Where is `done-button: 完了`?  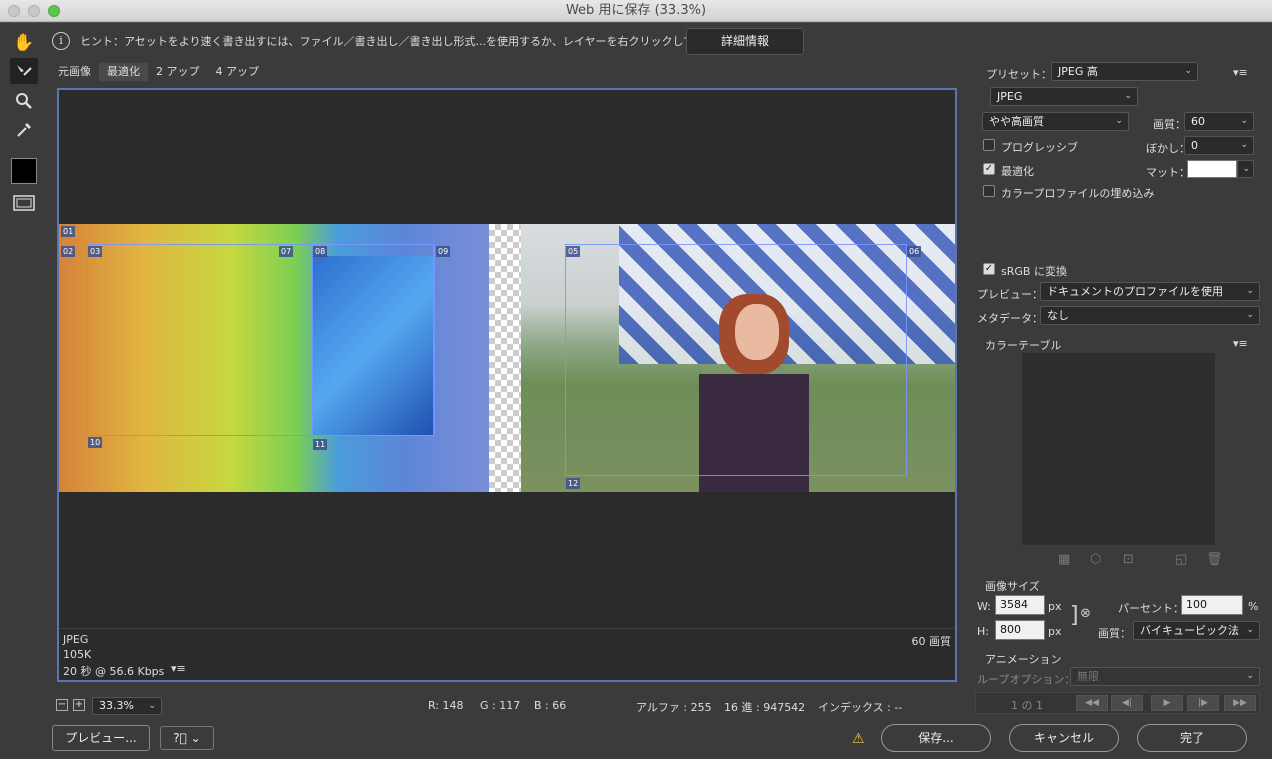
done-button: 完了 is located at coordinates (1192, 738).